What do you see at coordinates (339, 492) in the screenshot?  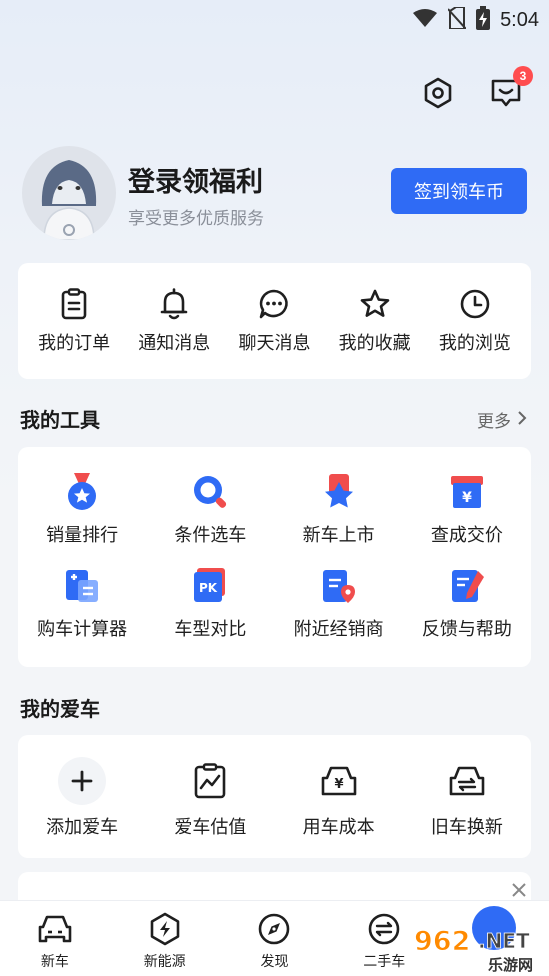 I see `new-car-icon` at bounding box center [339, 492].